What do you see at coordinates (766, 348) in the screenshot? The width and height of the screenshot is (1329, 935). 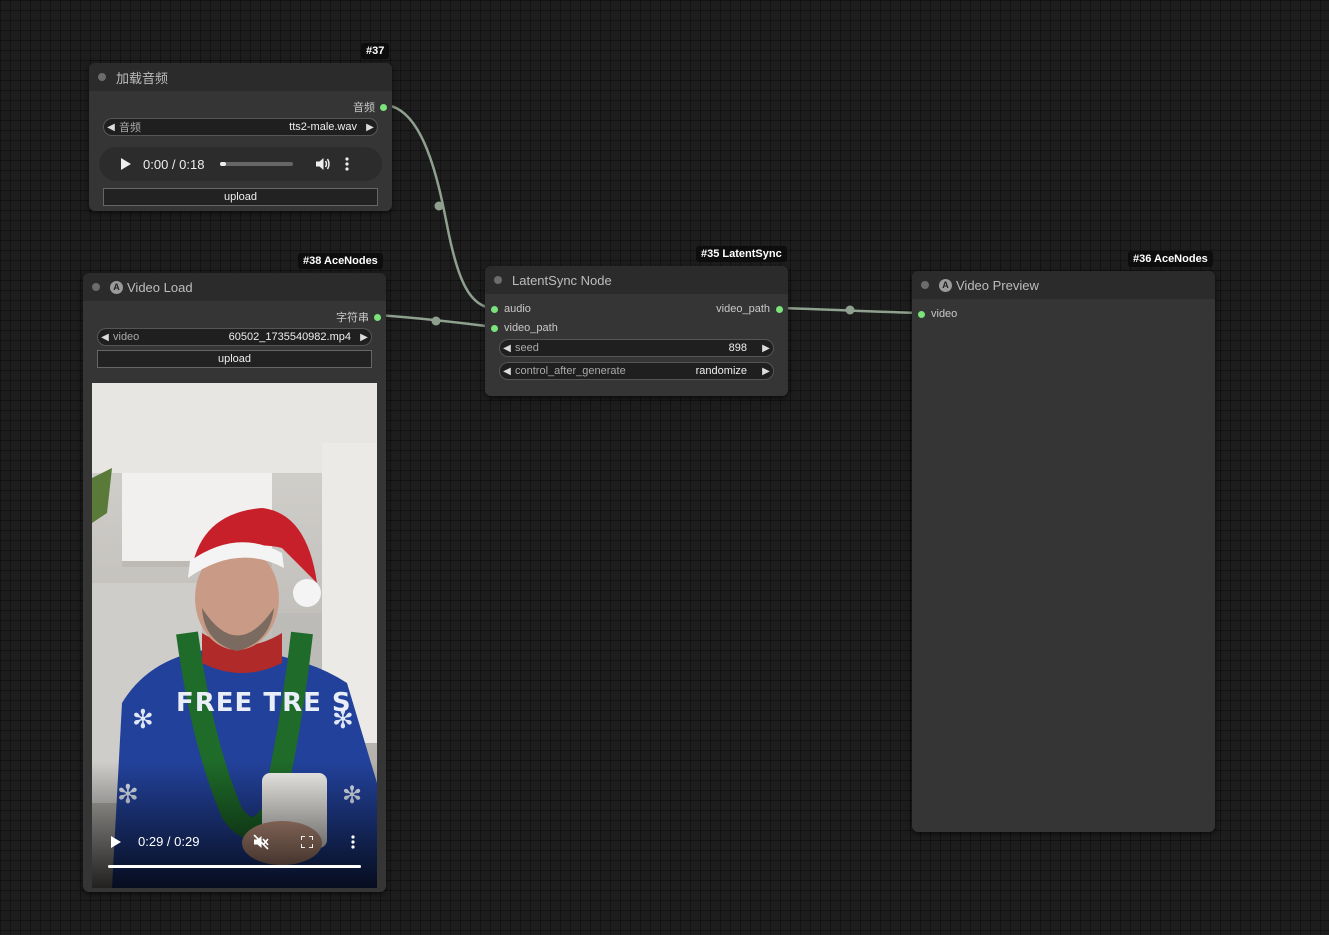 I see `increment-arrow-icon: ▶` at bounding box center [766, 348].